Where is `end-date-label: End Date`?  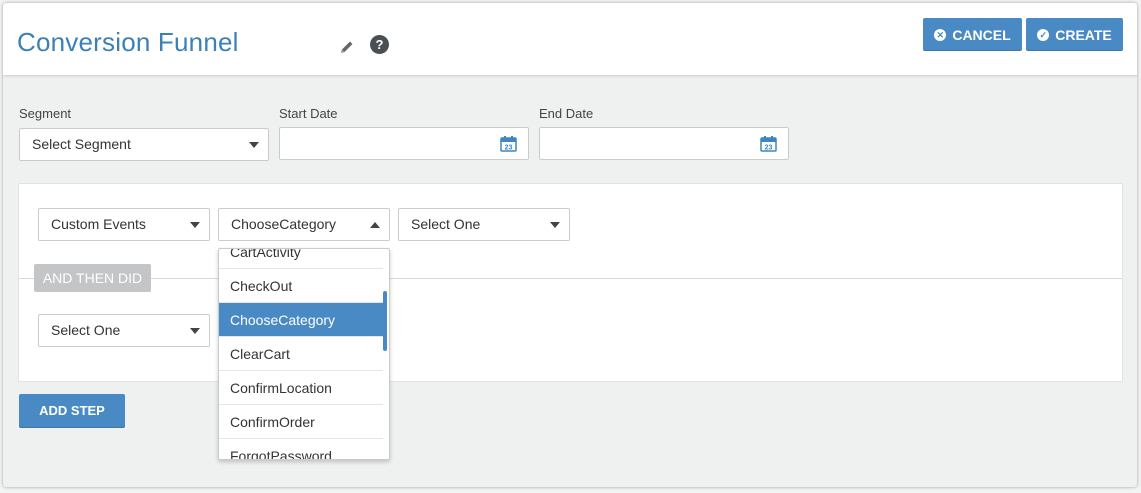 end-date-label: End Date is located at coordinates (566, 113).